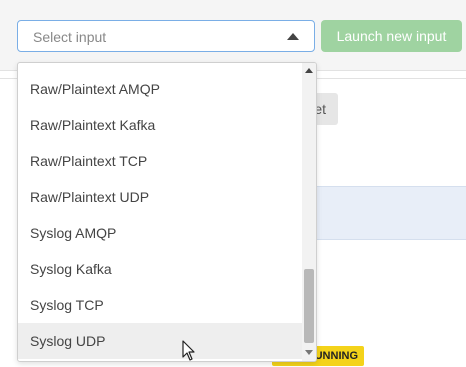 The image size is (466, 367). I want to click on option-raw-plaintext-amqp: Raw/Plaintext AMQP, so click(160, 89).